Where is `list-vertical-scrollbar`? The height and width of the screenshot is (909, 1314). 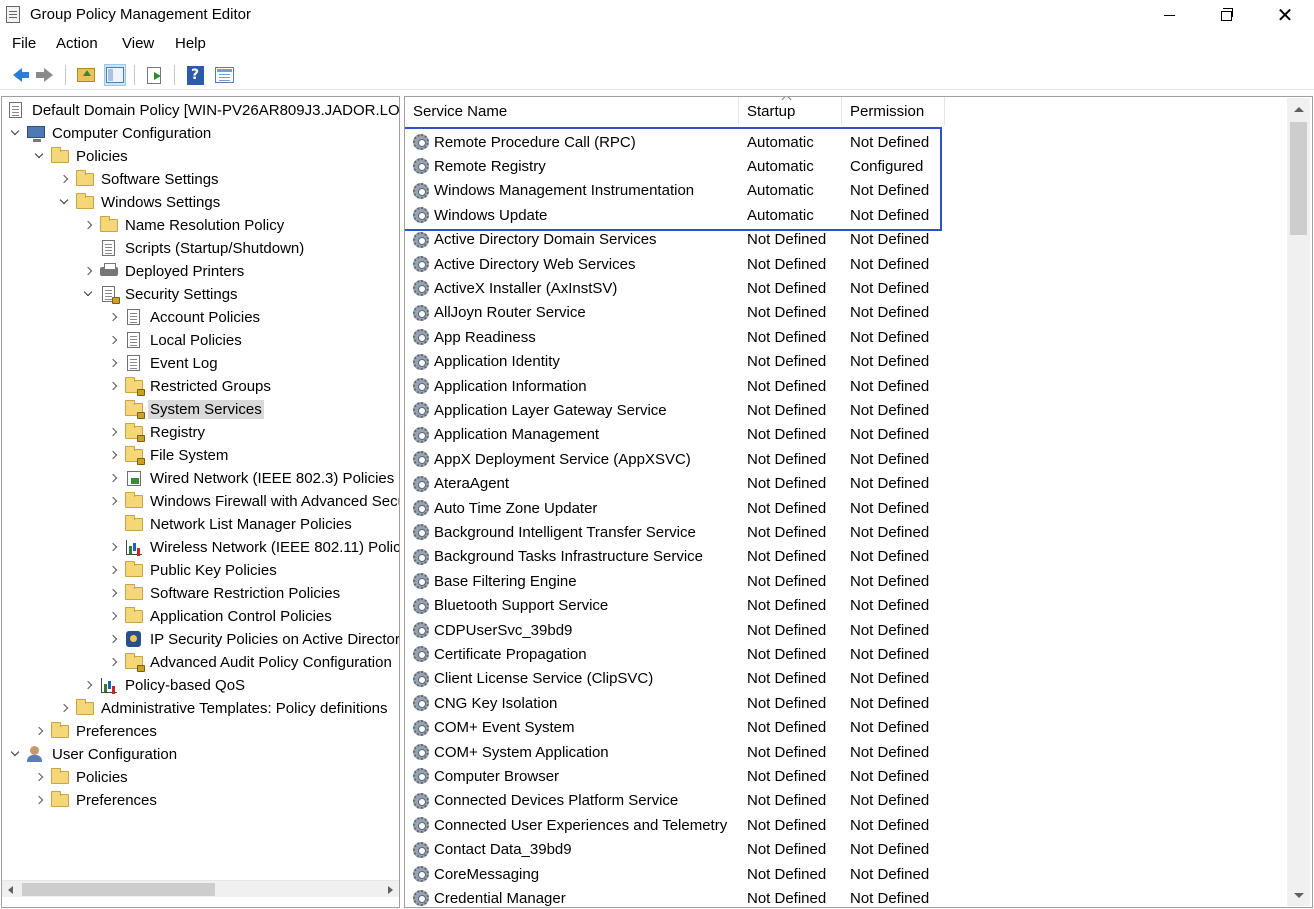
list-vertical-scrollbar is located at coordinates (1298, 502).